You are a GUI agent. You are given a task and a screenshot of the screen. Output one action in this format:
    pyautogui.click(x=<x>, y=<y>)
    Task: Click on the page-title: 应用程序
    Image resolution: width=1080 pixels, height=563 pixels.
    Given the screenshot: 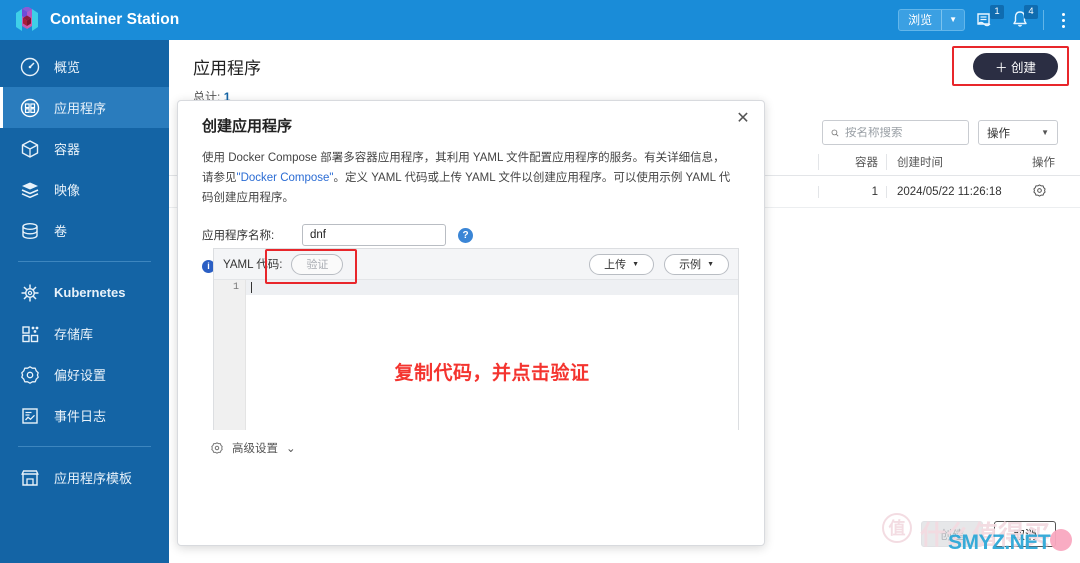 What is the action you would take?
    pyautogui.click(x=227, y=68)
    